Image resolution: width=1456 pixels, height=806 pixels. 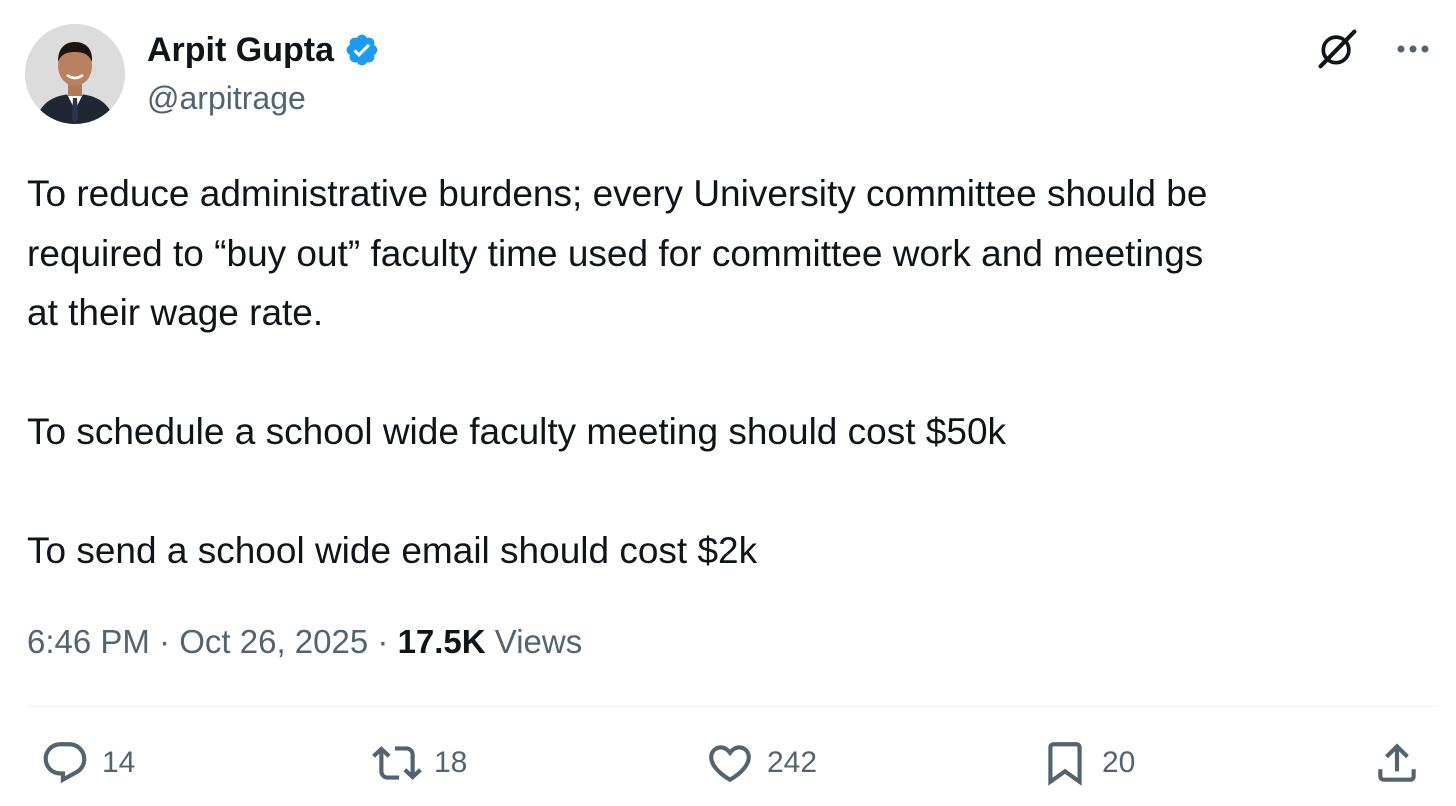 I want to click on share-button, so click(x=1397, y=763).